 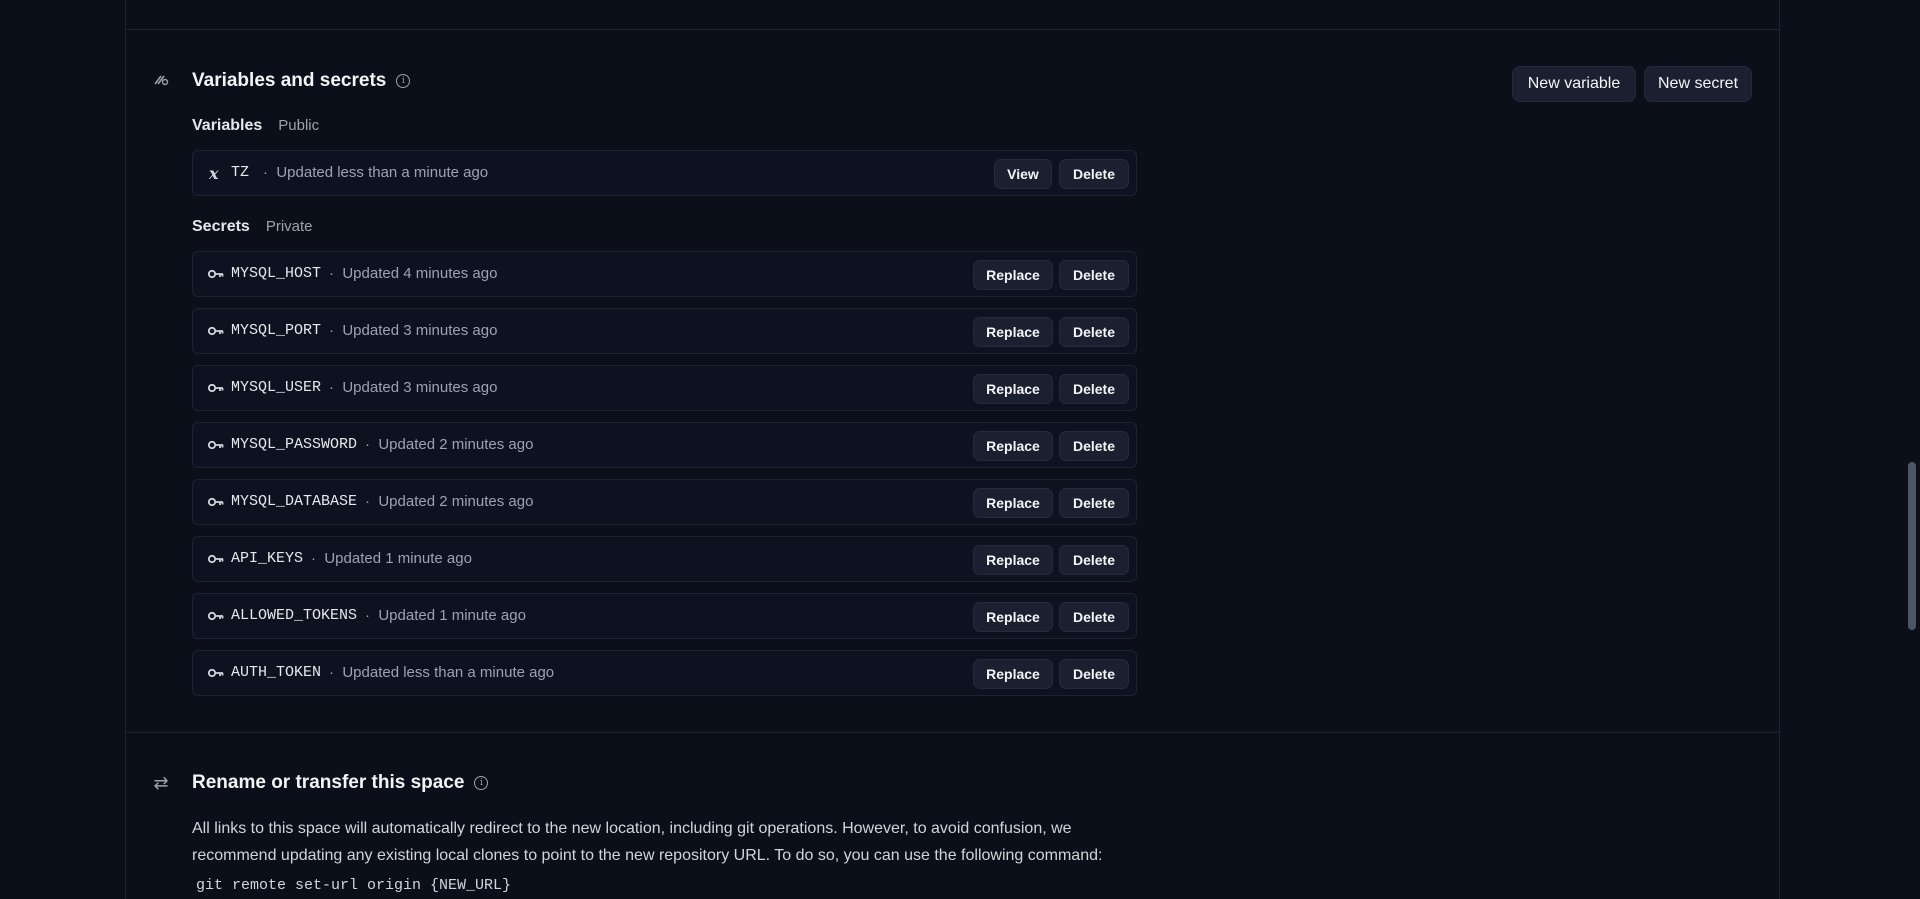 I want to click on secrets-label: Secrets, so click(x=221, y=226).